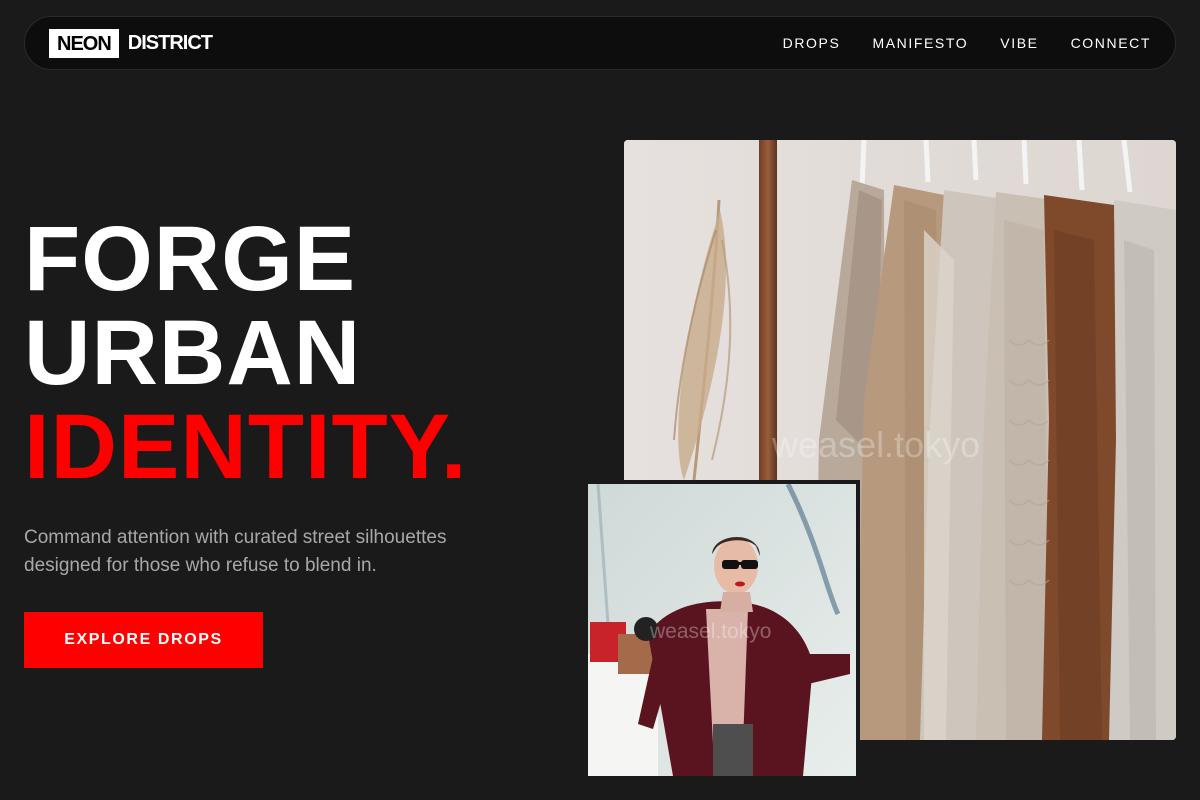 The height and width of the screenshot is (800, 1200). Describe the element at coordinates (84, 43) in the screenshot. I see `logo-box: NEON` at that location.